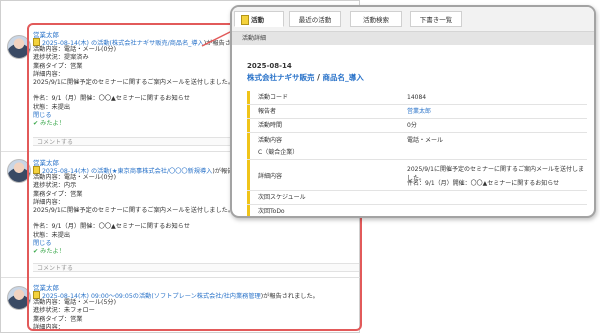  Describe the element at coordinates (417, 146) in the screenshot. I see `detail-row: 活動内容 C（競合企業） 電話・メール` at that location.